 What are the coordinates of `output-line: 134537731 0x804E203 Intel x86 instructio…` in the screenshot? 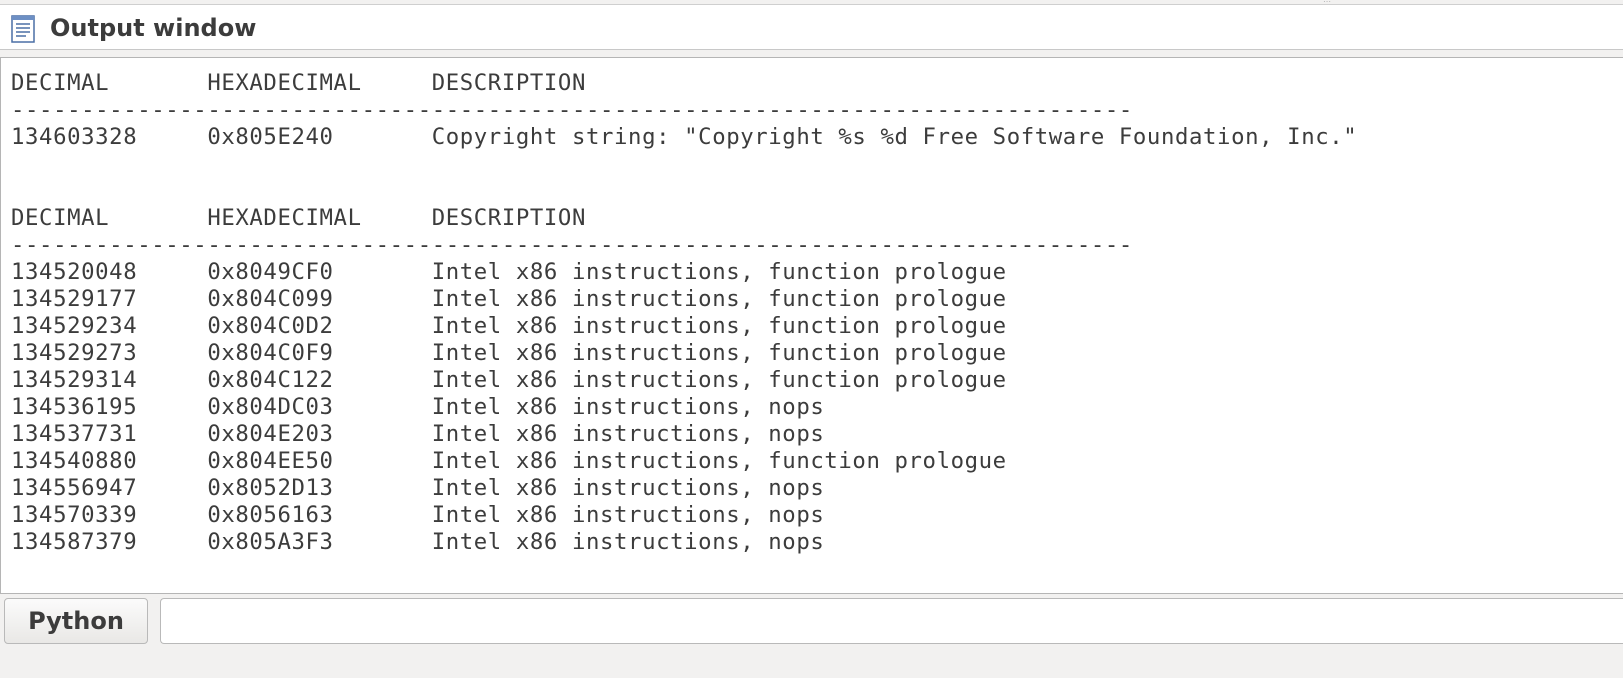 It's located at (418, 434).